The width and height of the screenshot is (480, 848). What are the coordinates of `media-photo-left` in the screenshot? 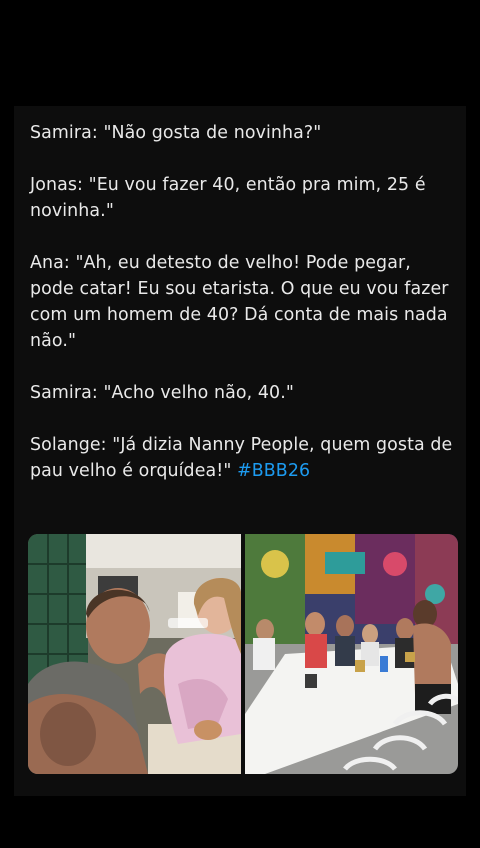 It's located at (134, 654).